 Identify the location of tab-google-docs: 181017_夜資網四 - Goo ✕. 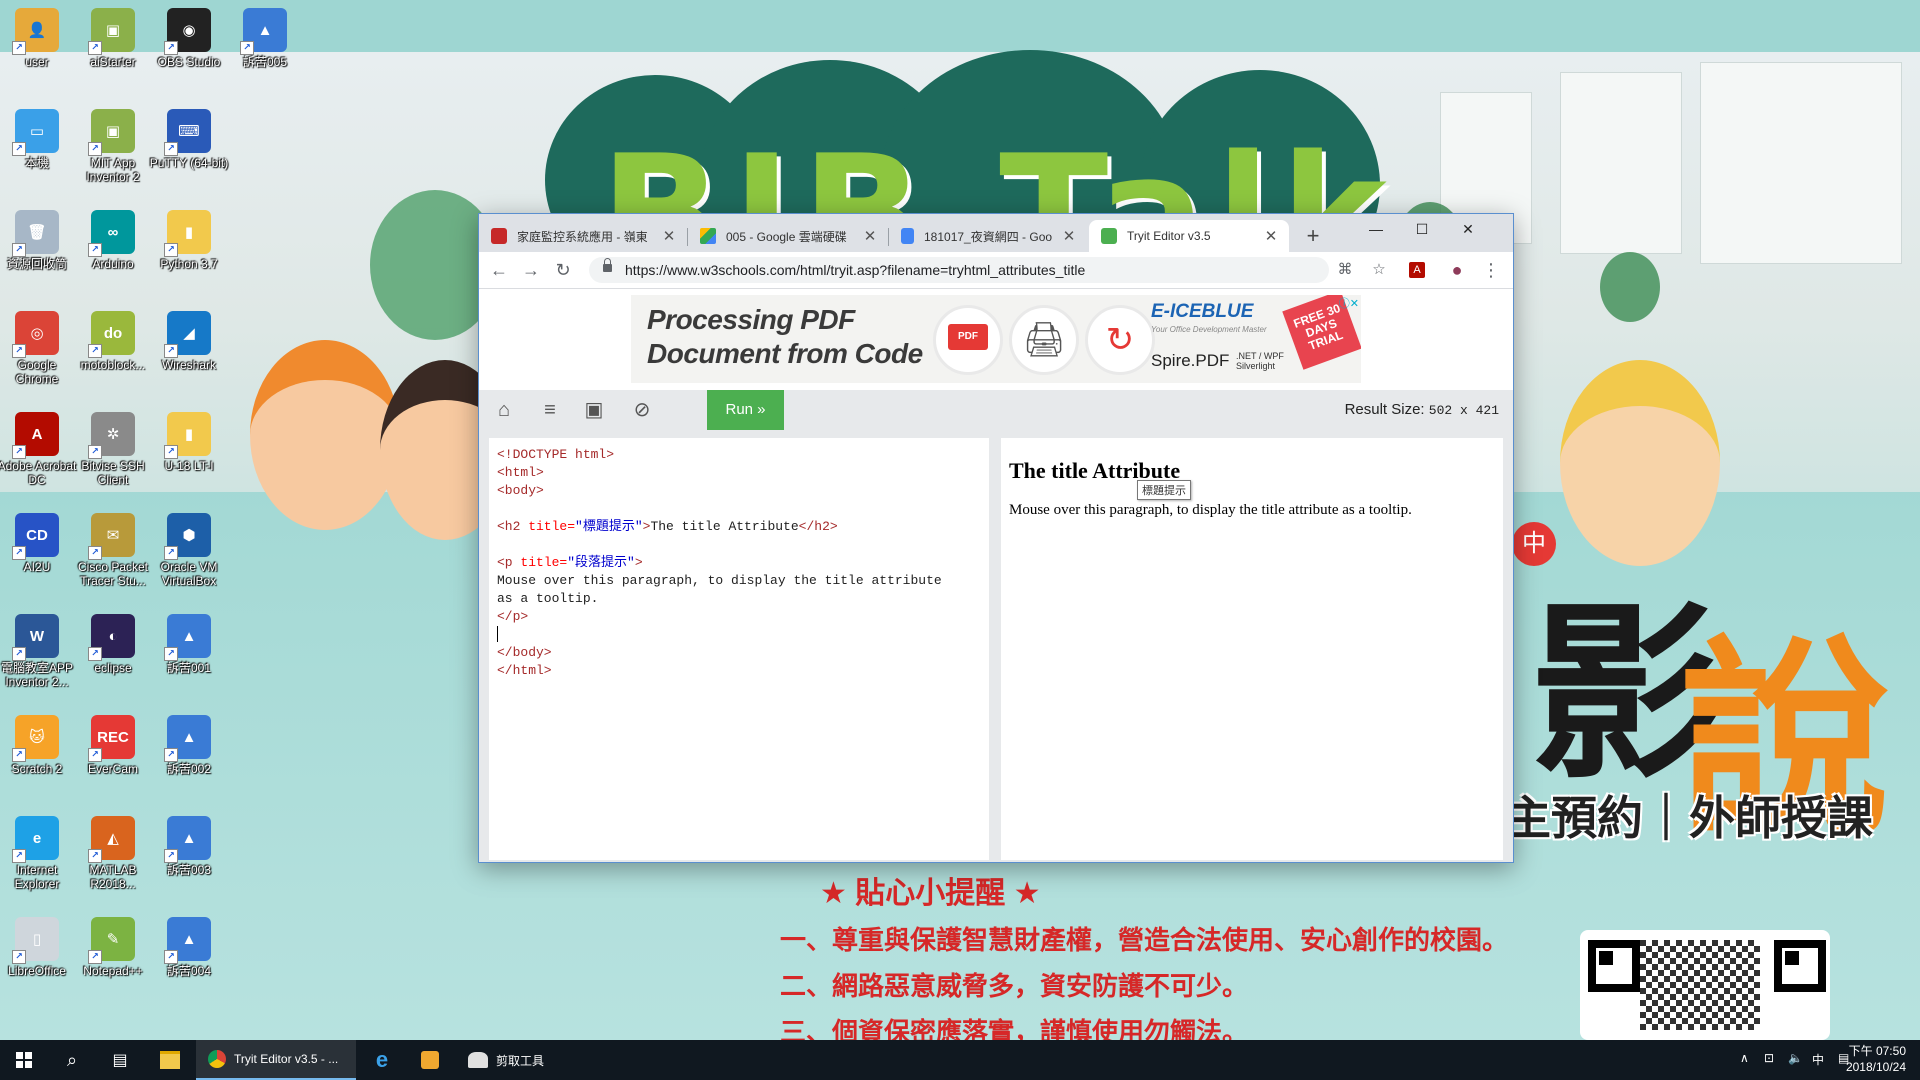
(988, 236).